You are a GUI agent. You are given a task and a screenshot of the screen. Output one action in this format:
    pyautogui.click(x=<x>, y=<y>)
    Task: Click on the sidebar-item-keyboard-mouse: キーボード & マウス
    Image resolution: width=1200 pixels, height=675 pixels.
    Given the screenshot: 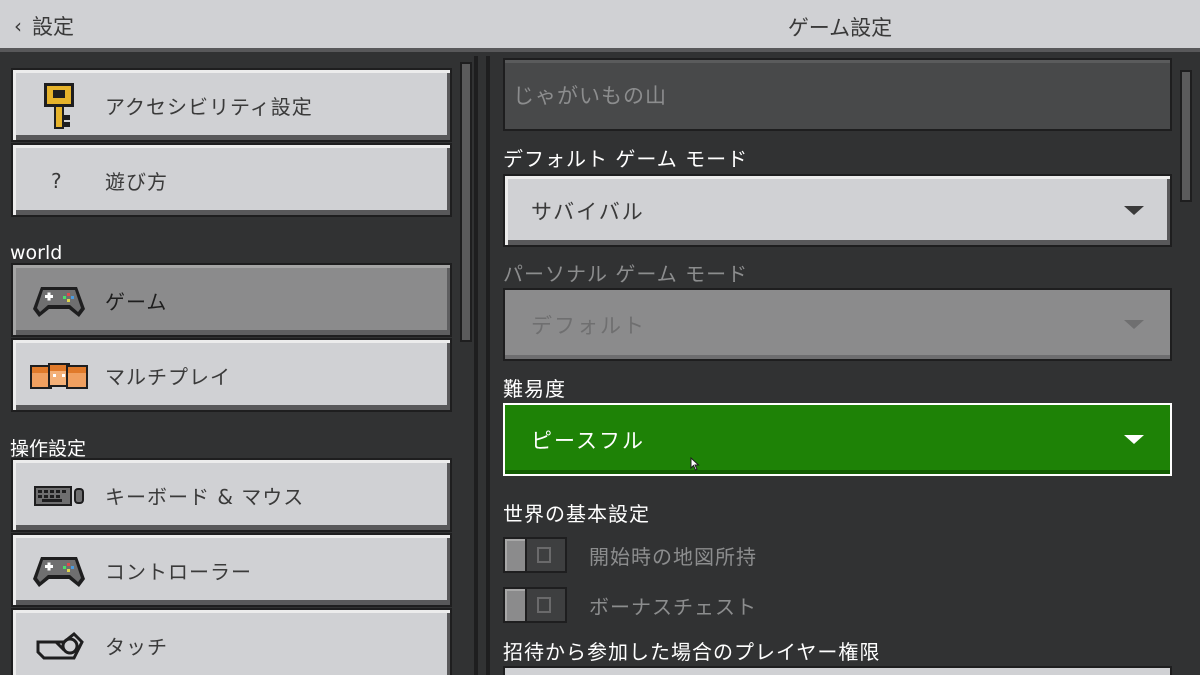 What is the action you would take?
    pyautogui.click(x=231, y=495)
    